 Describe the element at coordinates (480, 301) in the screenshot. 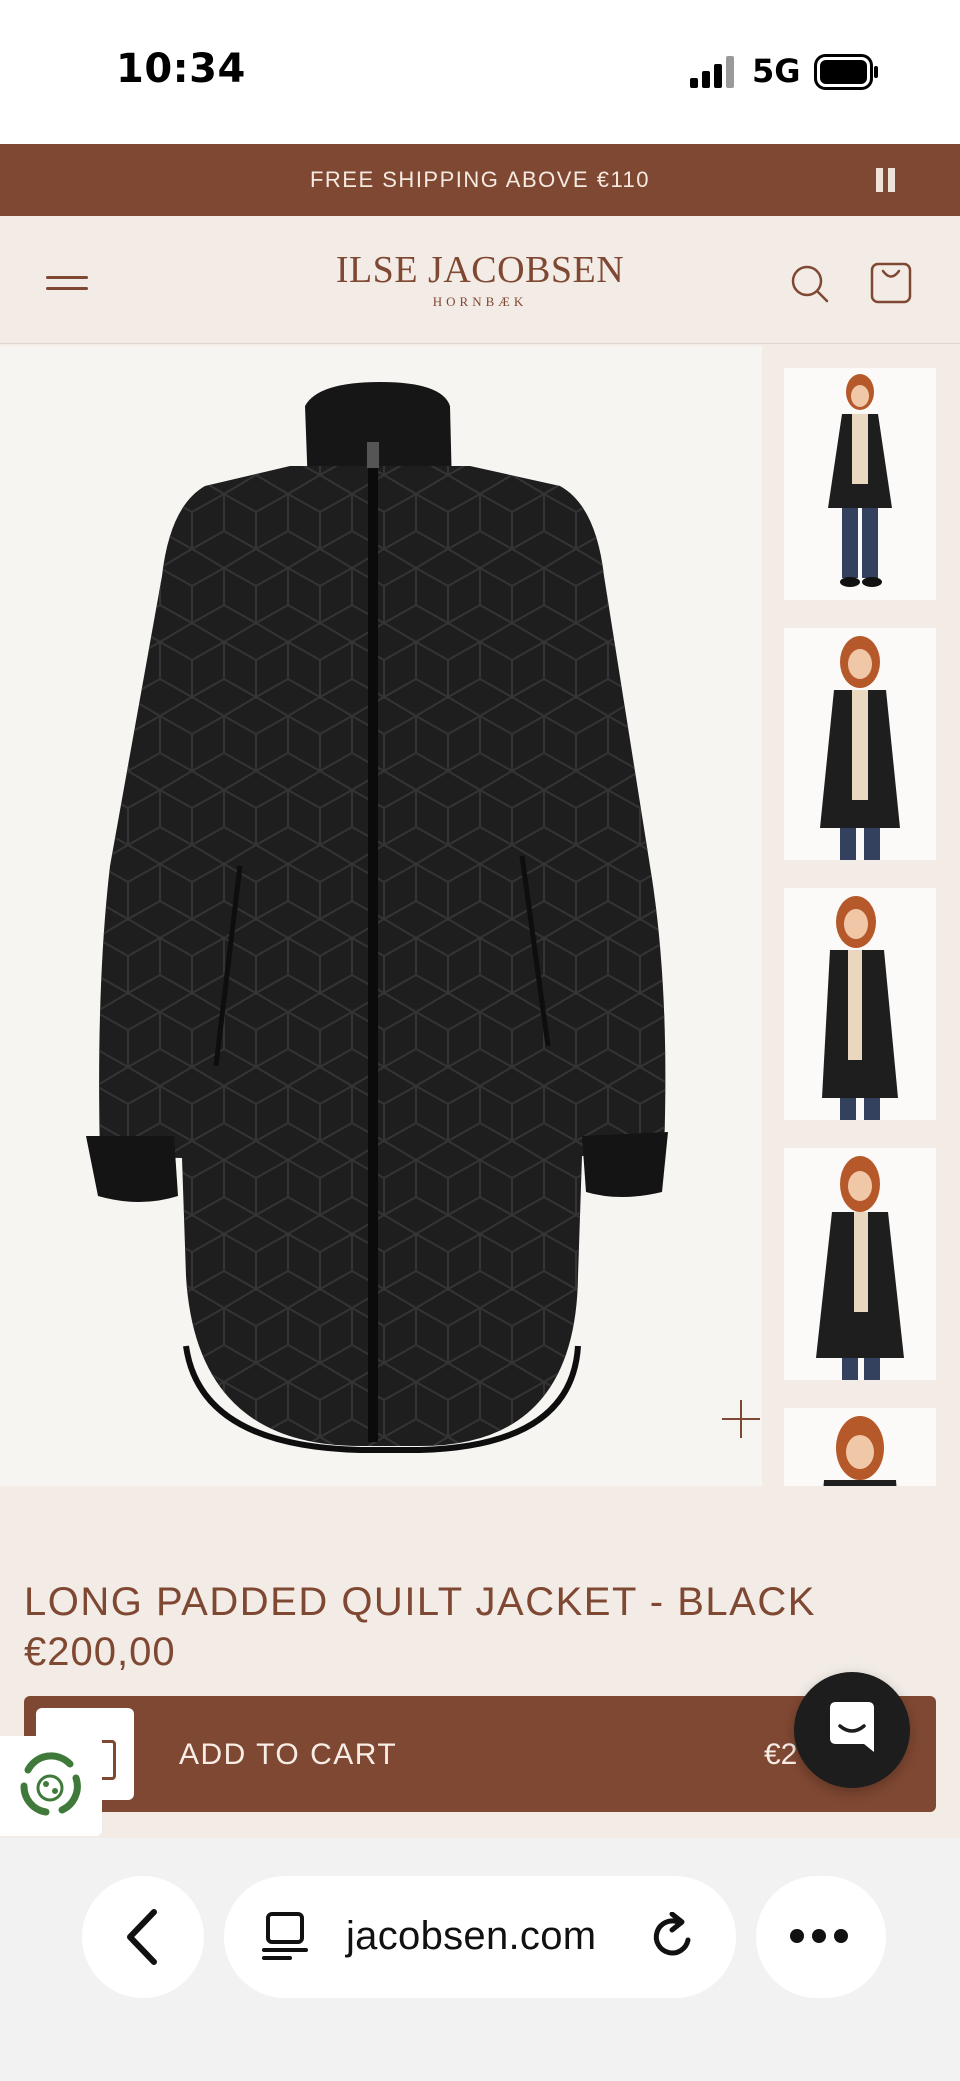

I see `brand-subtitle: HORNBÆK` at that location.